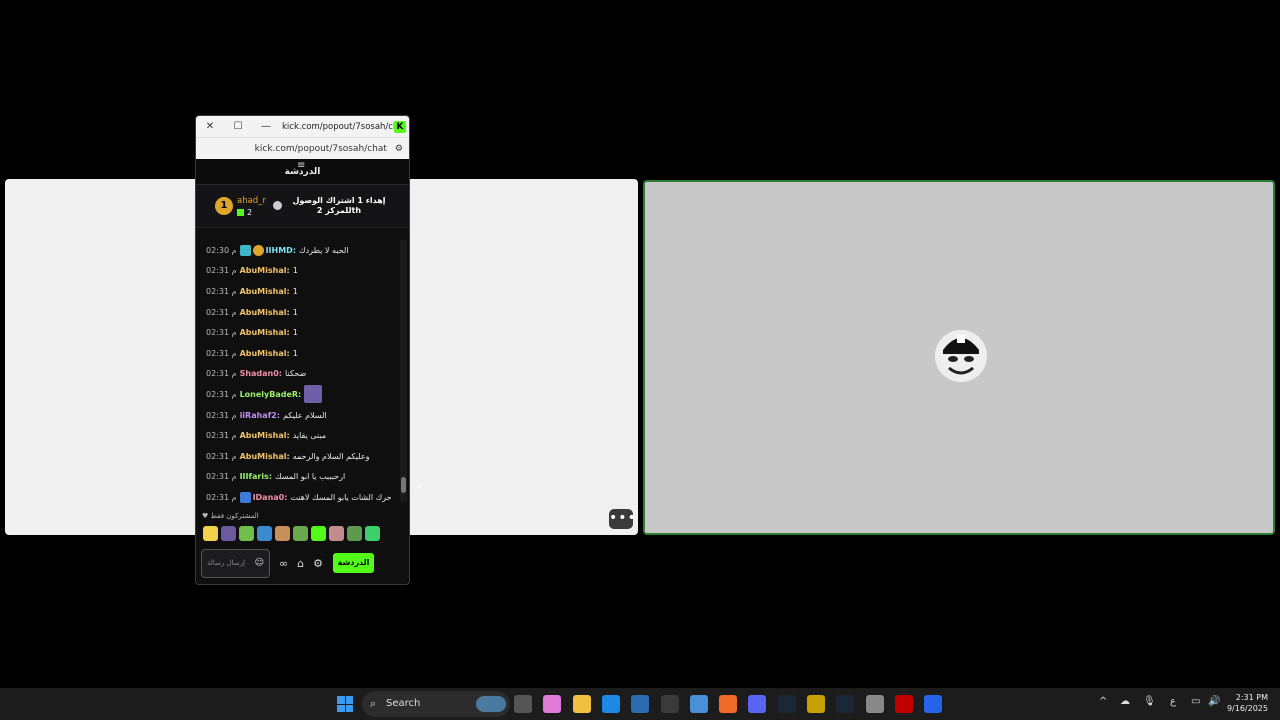 Image resolution: width=1280 pixels, height=720 pixels. What do you see at coordinates (300, 563) in the screenshot?
I see `store-icon: ⌂` at bounding box center [300, 563].